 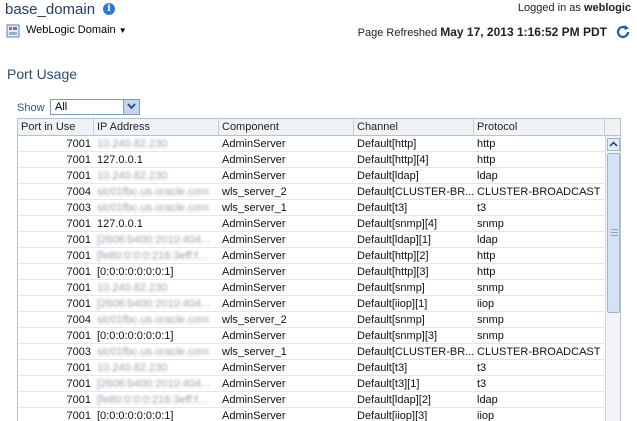 What do you see at coordinates (490, 224) in the screenshot?
I see `cell-protocol: snmp` at bounding box center [490, 224].